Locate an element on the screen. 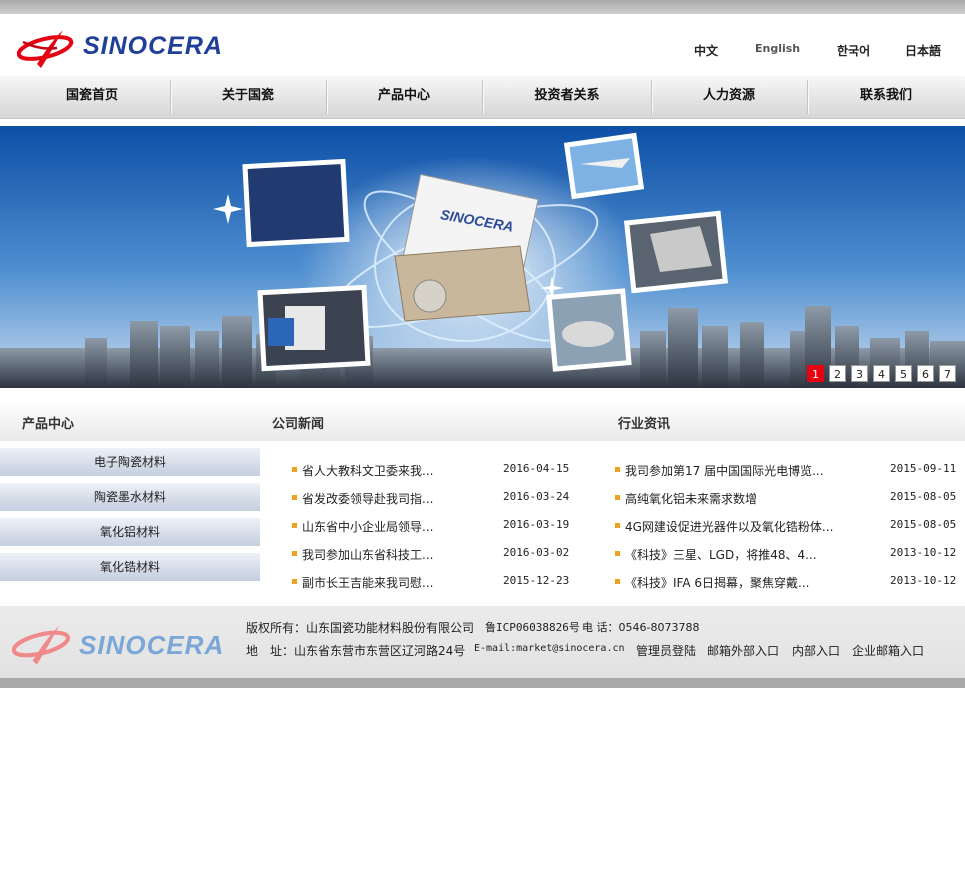 This screenshot has height=877, width=965. banner-page-4: 4 is located at coordinates (881, 373).